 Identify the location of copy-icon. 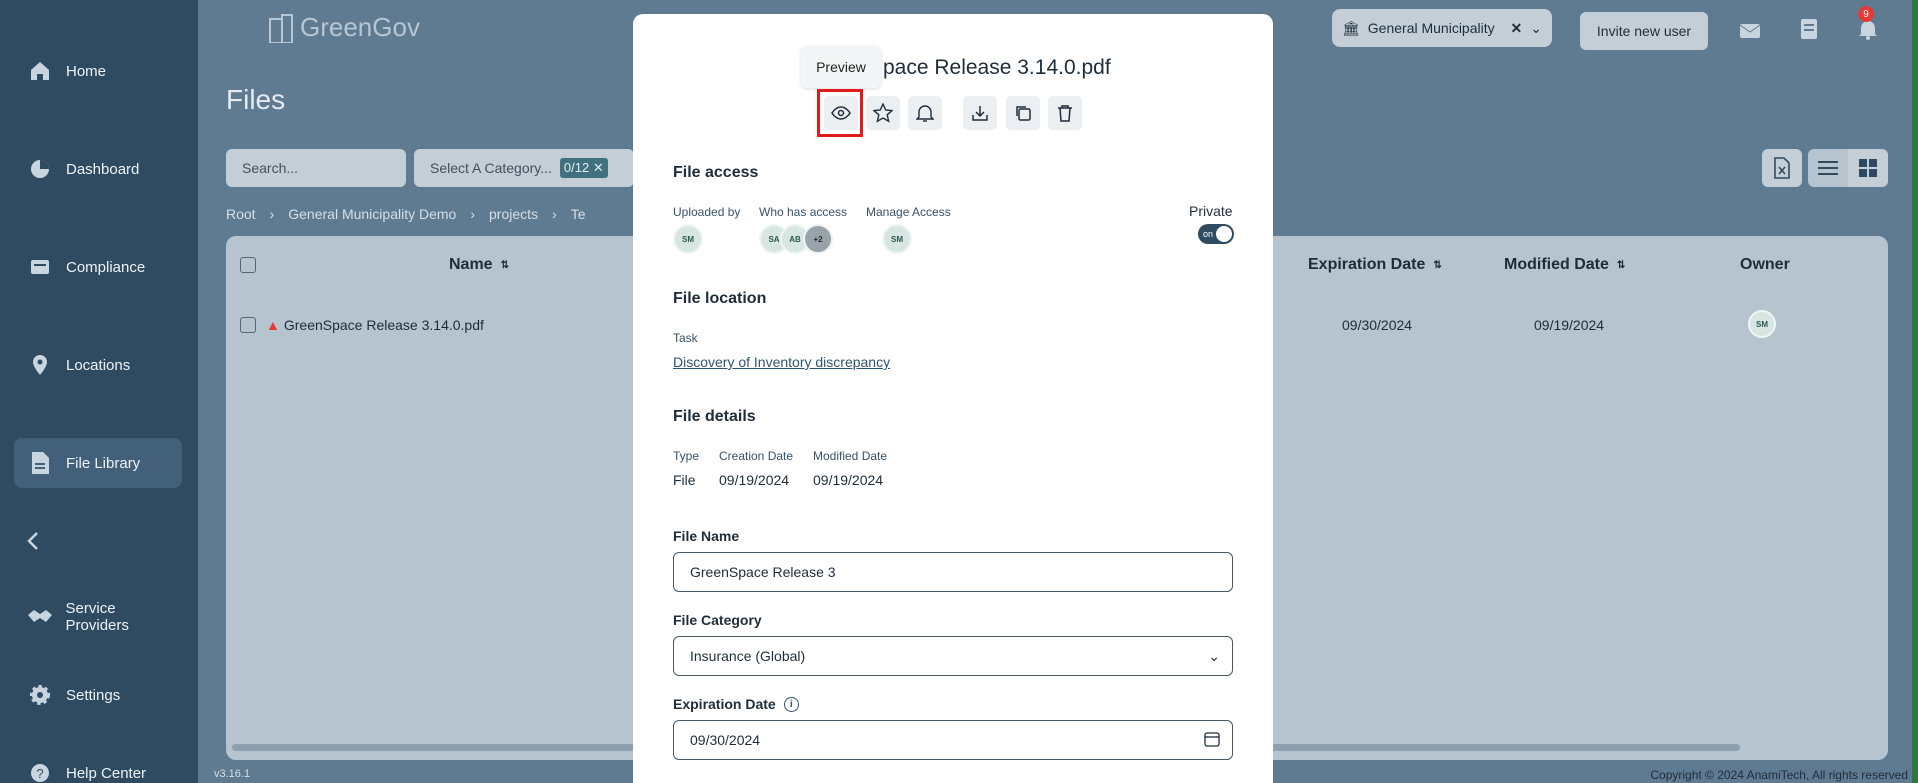
(1023, 113).